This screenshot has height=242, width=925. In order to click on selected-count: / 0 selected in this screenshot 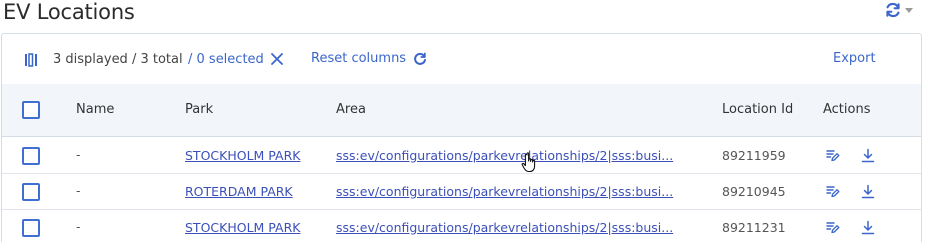, I will do `click(226, 59)`.